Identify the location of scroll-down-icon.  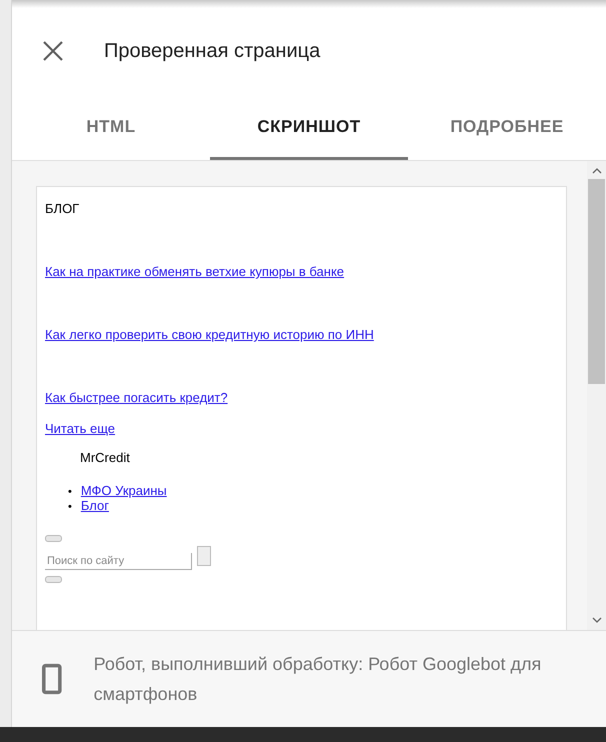
(597, 620).